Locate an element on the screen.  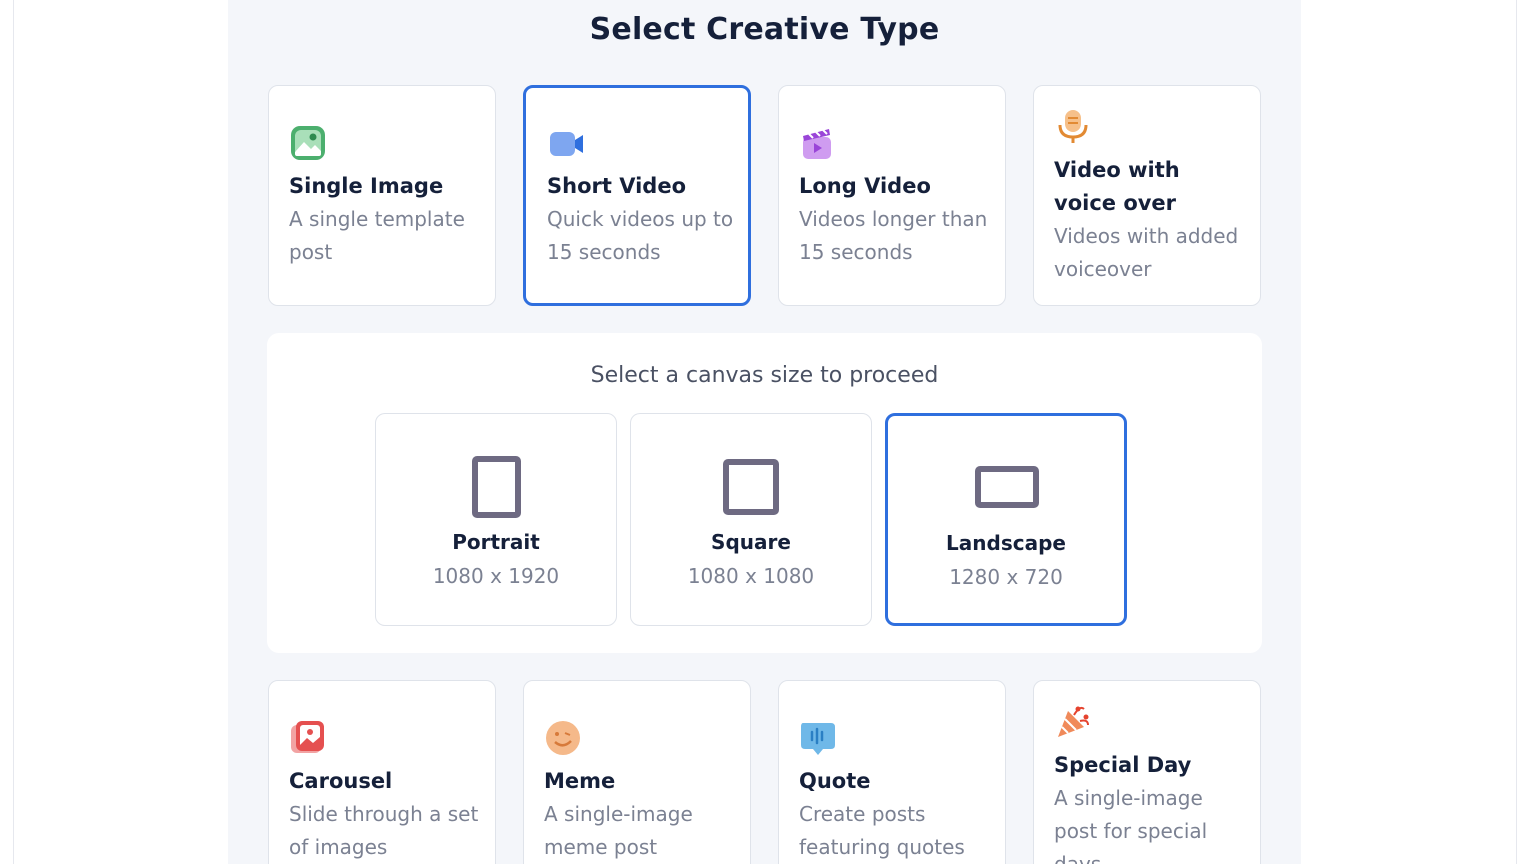
canvas-option-dimensions: 1280 x 720 is located at coordinates (1006, 577).